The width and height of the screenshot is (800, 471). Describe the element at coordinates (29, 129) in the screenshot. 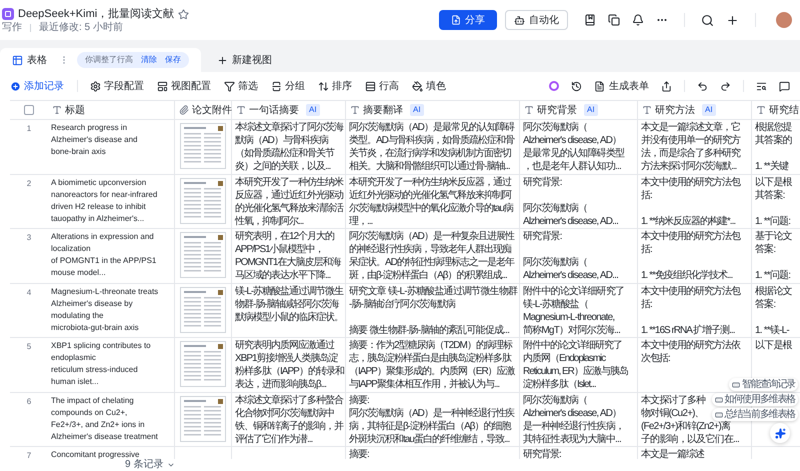

I see `row-number: 1` at that location.